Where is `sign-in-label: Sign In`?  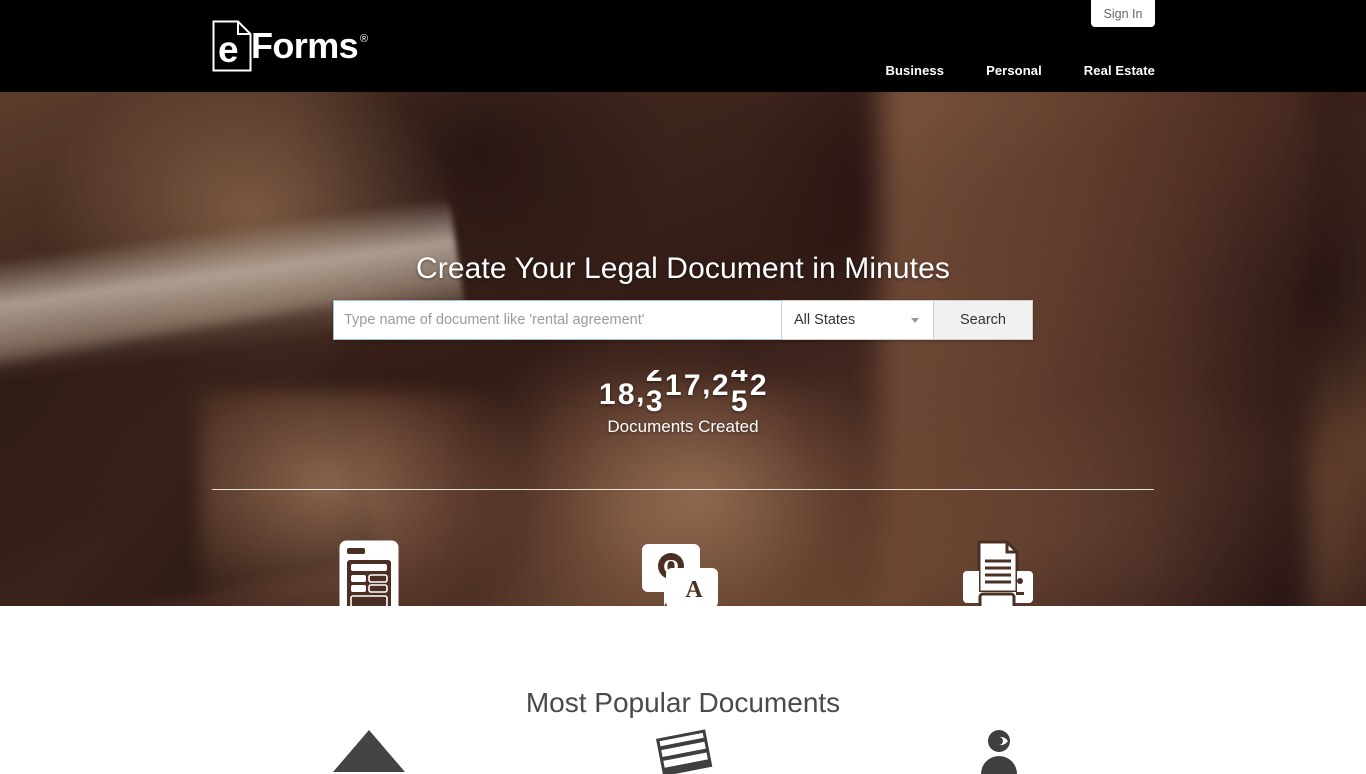
sign-in-label: Sign In is located at coordinates (1123, 13).